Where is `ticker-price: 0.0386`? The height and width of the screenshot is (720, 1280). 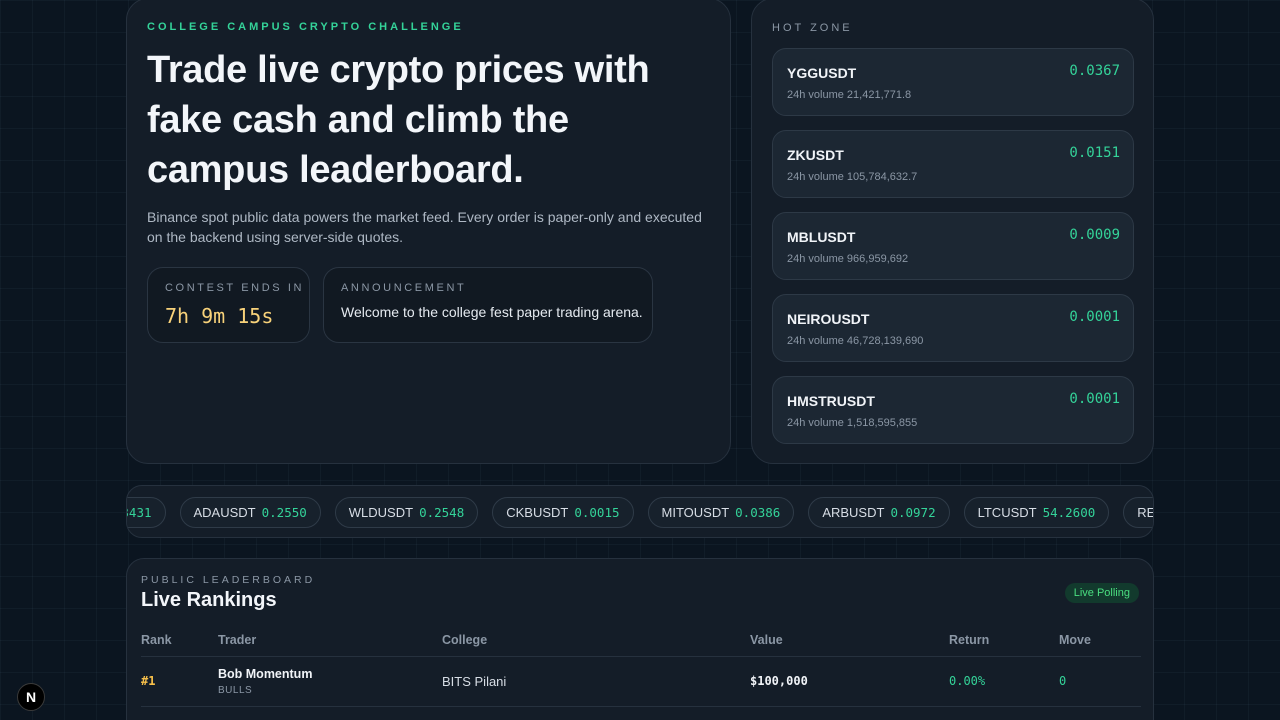
ticker-price: 0.0386 is located at coordinates (758, 512).